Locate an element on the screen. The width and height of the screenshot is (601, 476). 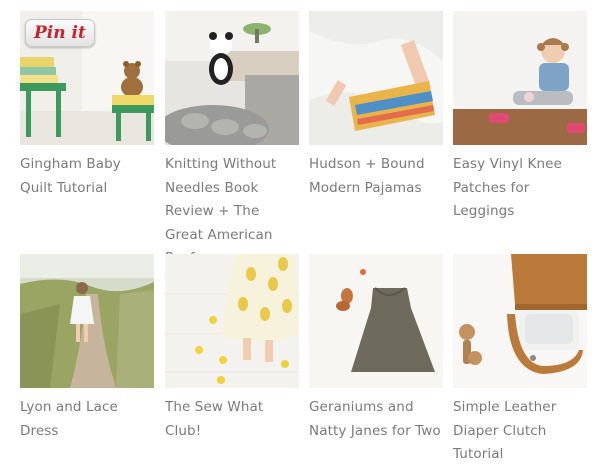
post-card-gingham-baby-quilt: Pin it Gingham Baby Quilt Tutorial is located at coordinates (88, 105).